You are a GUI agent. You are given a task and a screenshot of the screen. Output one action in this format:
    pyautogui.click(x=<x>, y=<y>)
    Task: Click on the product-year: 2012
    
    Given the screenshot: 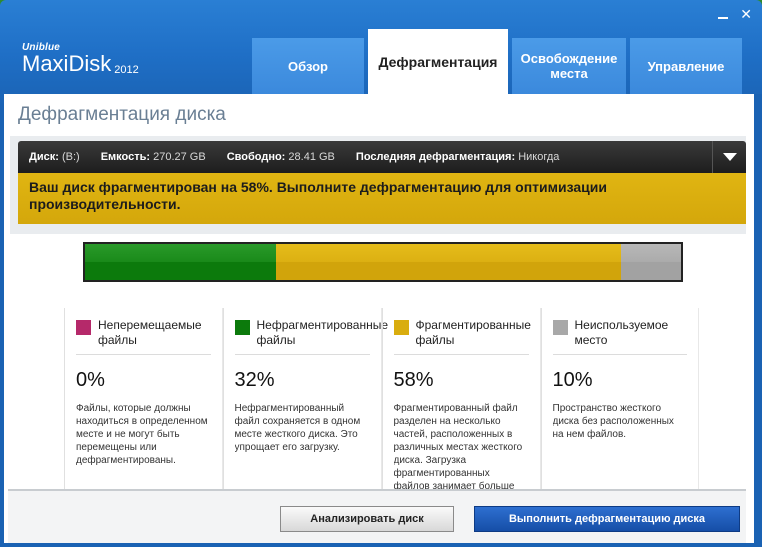 What is the action you would take?
    pyautogui.click(x=126, y=70)
    